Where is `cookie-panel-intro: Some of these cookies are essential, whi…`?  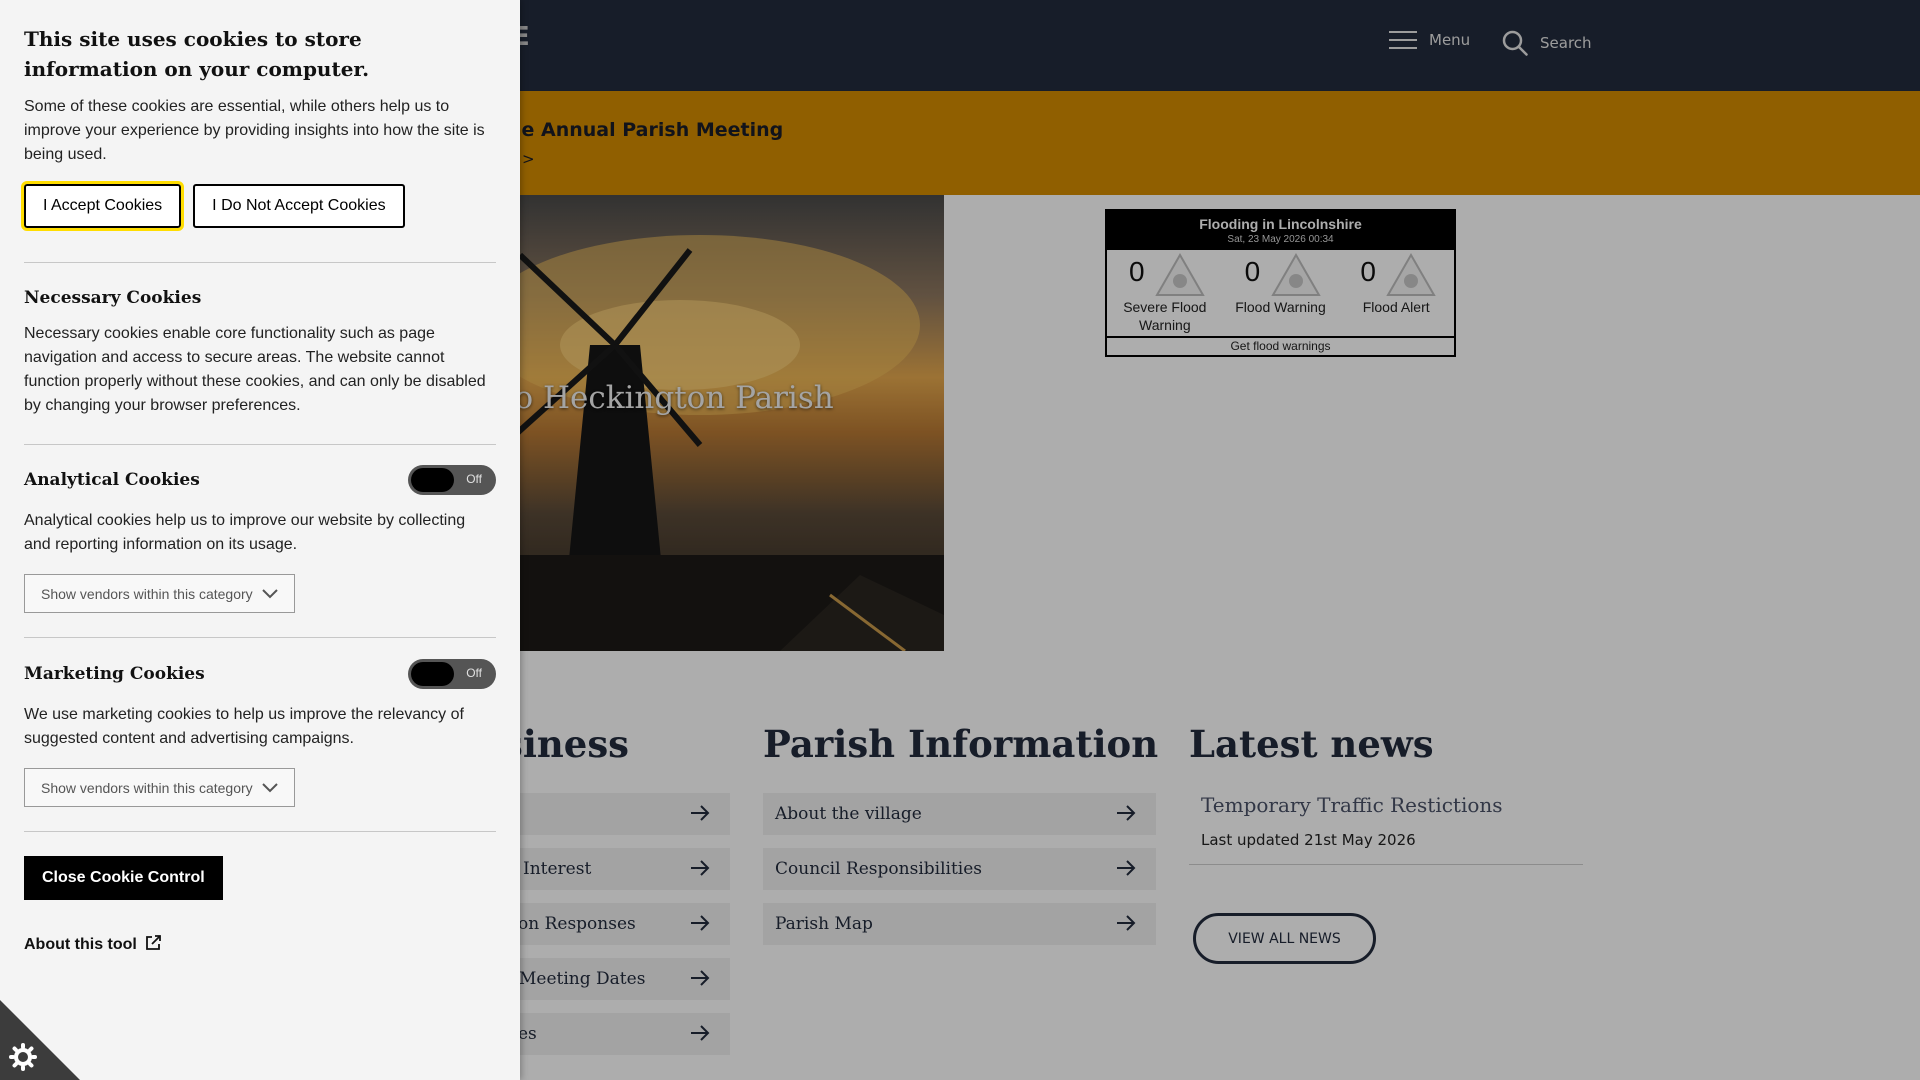 cookie-panel-intro: Some of these cookies are essential, whi… is located at coordinates (254, 130).